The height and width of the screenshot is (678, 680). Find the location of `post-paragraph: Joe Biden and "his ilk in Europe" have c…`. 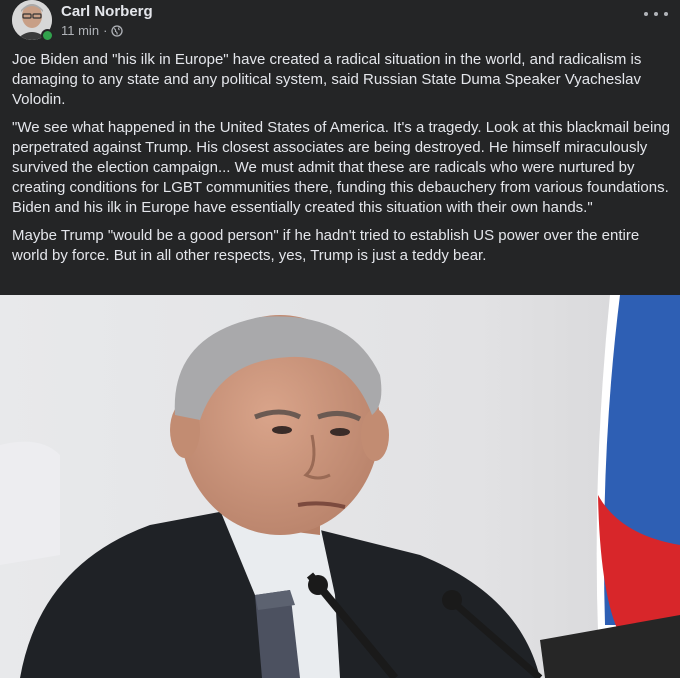

post-paragraph: Joe Biden and "his ilk in Europe" have c… is located at coordinates (327, 79).